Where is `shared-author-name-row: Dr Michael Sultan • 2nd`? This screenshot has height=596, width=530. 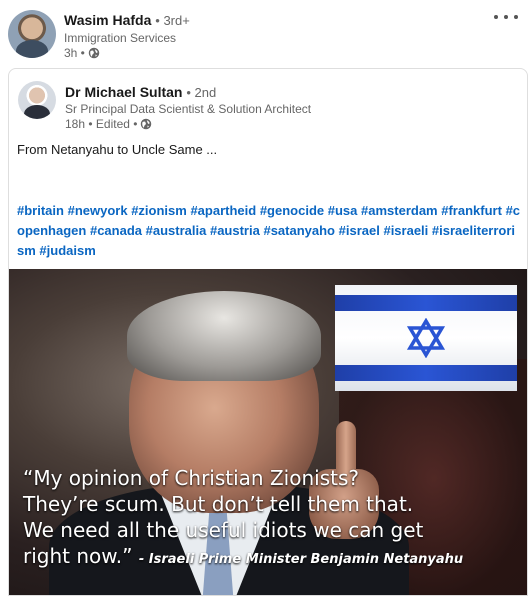
shared-author-name-row: Dr Michael Sultan • 2nd is located at coordinates (140, 92).